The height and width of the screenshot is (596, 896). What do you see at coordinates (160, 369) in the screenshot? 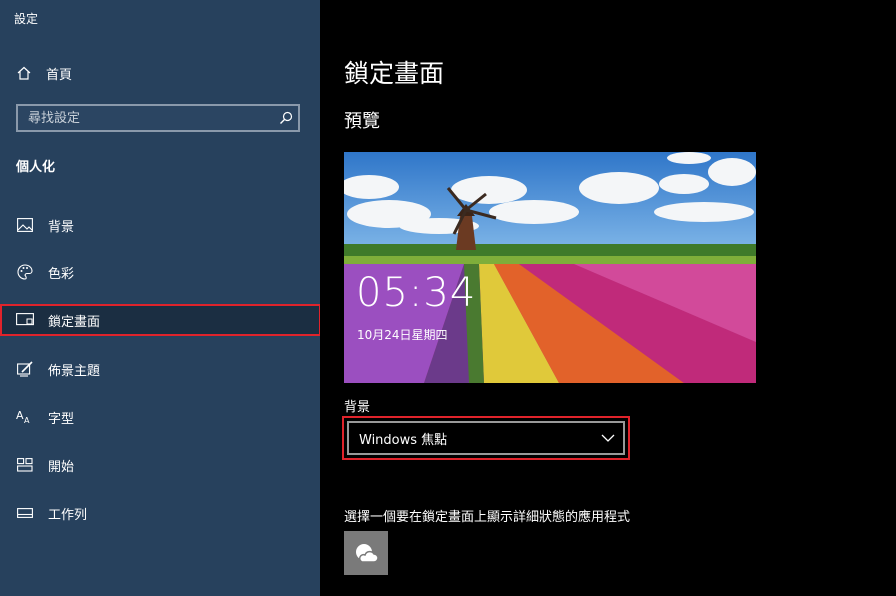
I see `sidebar-item-themes: 佈景主題` at bounding box center [160, 369].